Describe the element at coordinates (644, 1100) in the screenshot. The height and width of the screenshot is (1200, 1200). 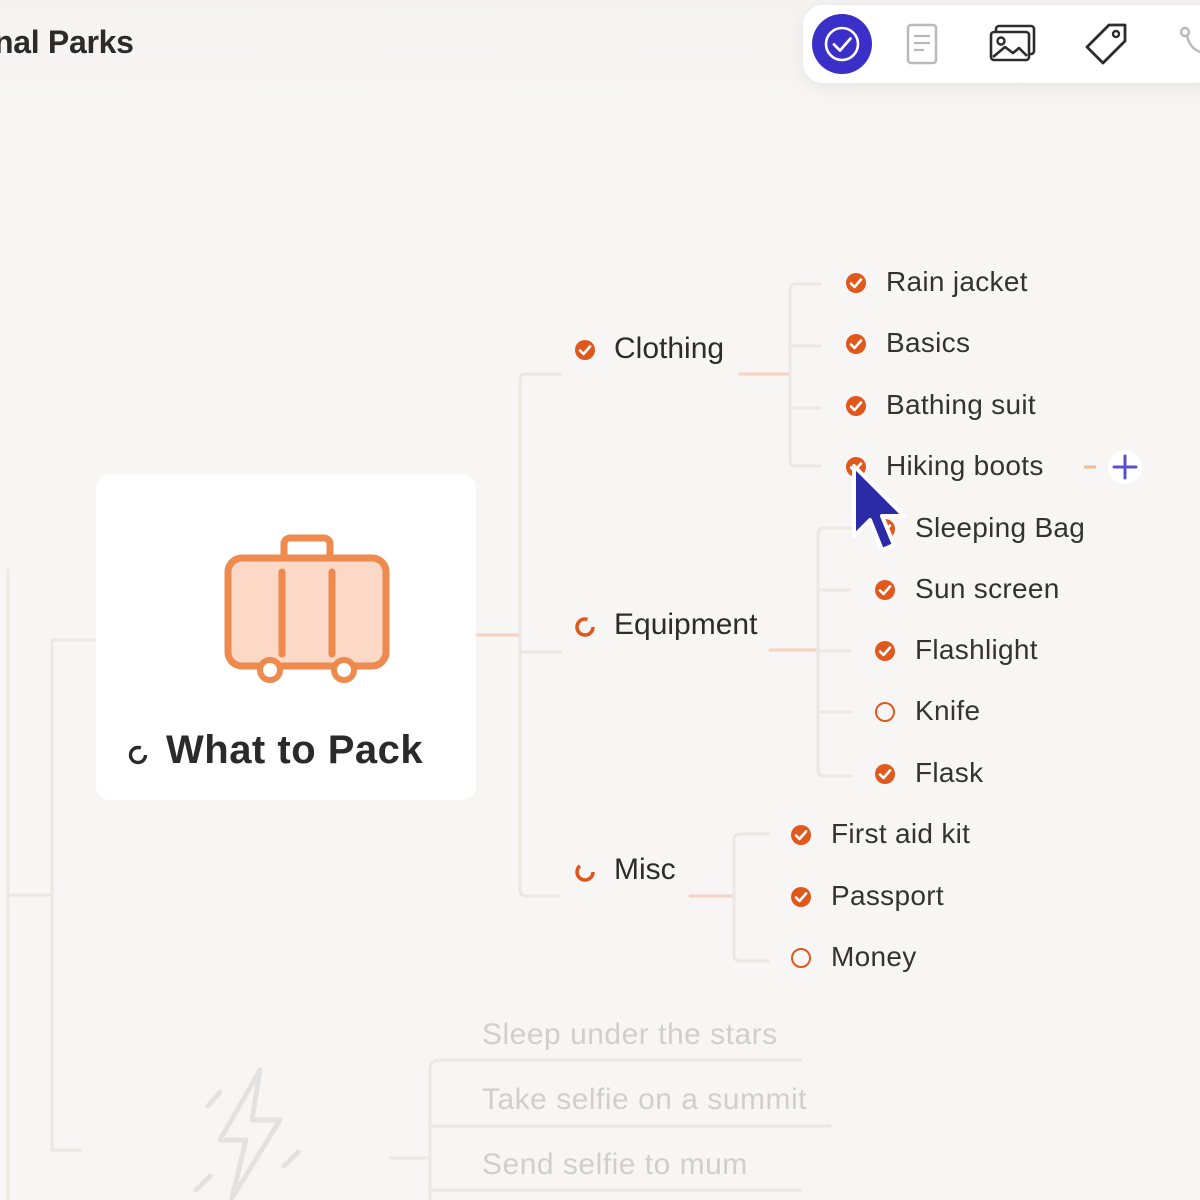
I see `faded-item-selfie-summit: Take selfie on a summit` at that location.